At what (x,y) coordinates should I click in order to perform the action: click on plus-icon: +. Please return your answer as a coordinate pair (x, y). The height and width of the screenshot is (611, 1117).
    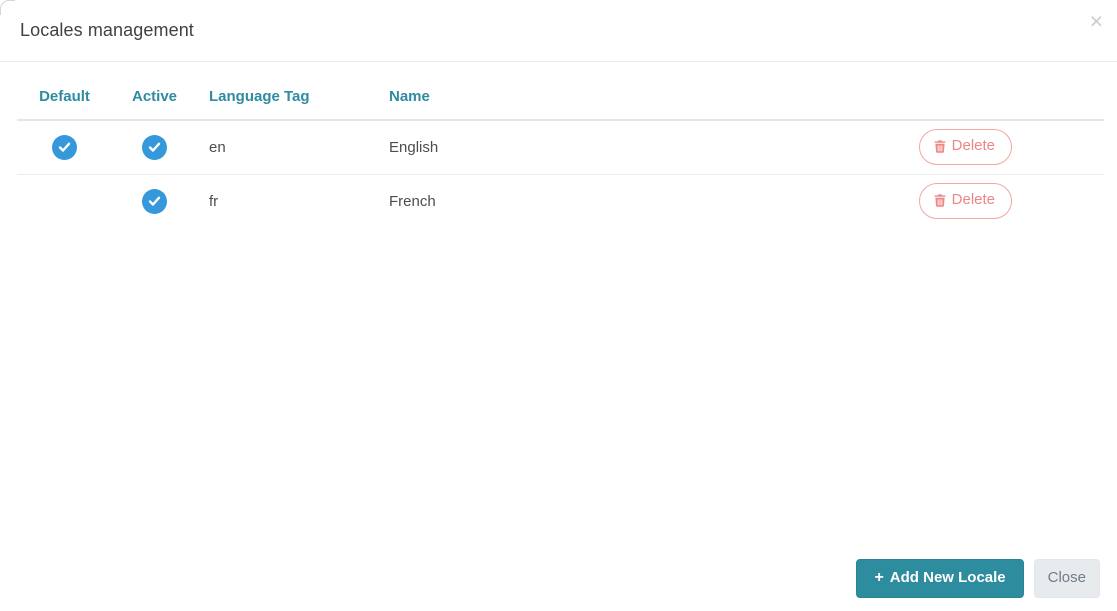
    Looking at the image, I should click on (879, 577).